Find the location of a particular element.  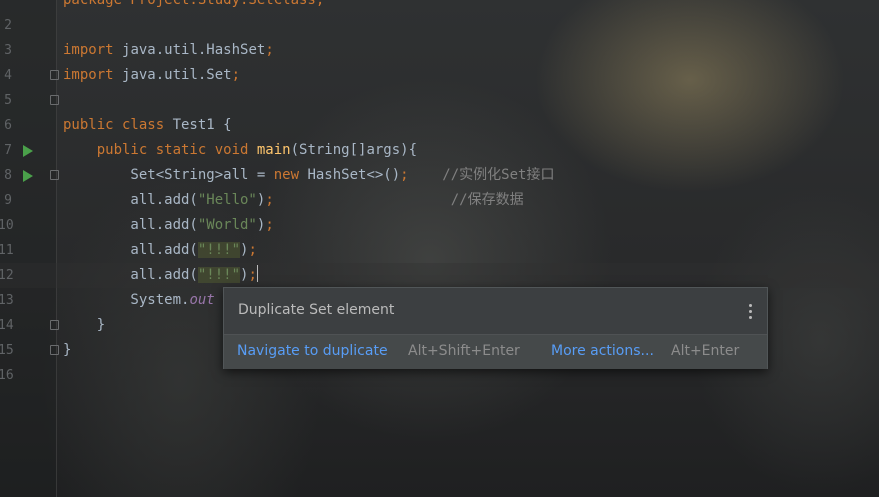

line-number: 4 is located at coordinates (8, 75).